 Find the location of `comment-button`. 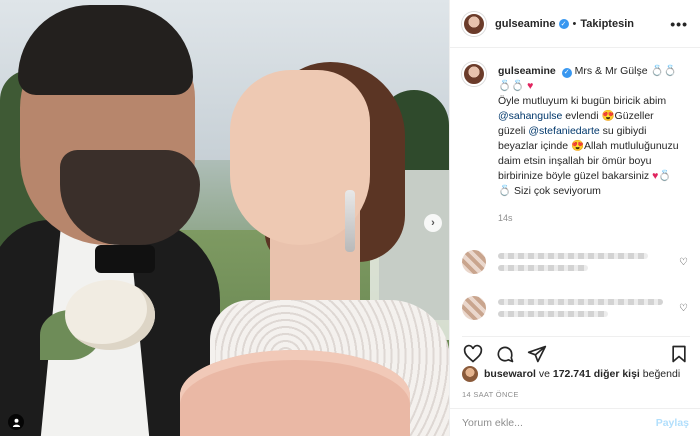

comment-button is located at coordinates (505, 354).